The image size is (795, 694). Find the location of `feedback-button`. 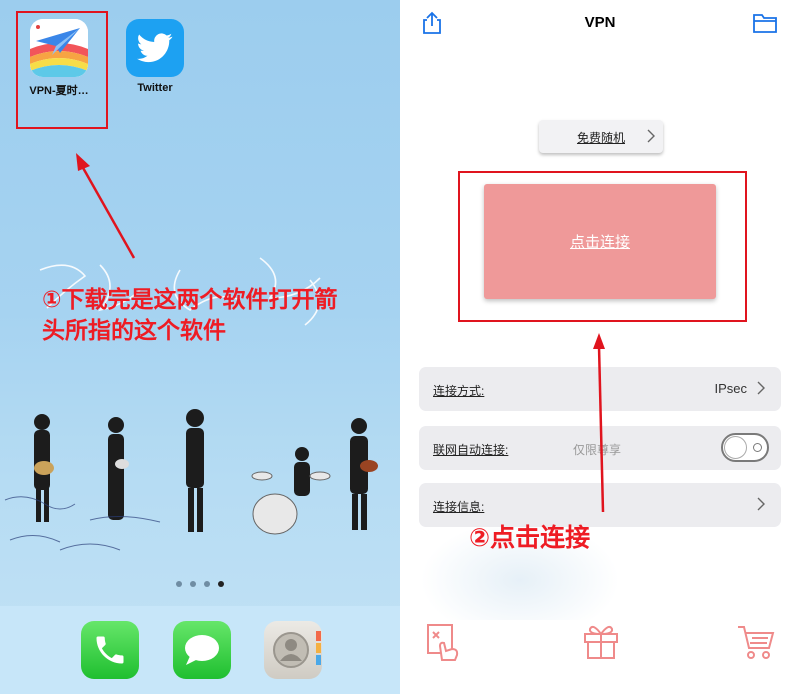

feedback-button is located at coordinates (443, 641).